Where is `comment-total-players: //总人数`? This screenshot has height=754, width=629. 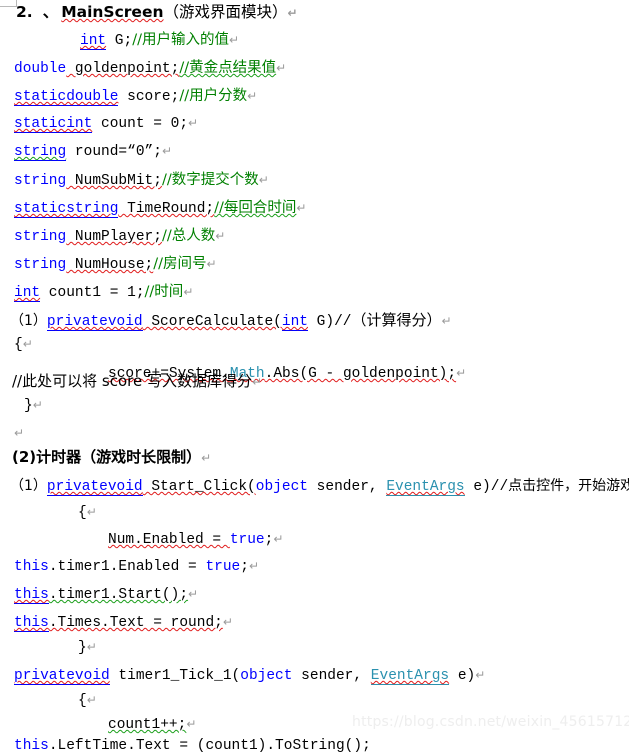
comment-total-players: //总人数 is located at coordinates (188, 236).